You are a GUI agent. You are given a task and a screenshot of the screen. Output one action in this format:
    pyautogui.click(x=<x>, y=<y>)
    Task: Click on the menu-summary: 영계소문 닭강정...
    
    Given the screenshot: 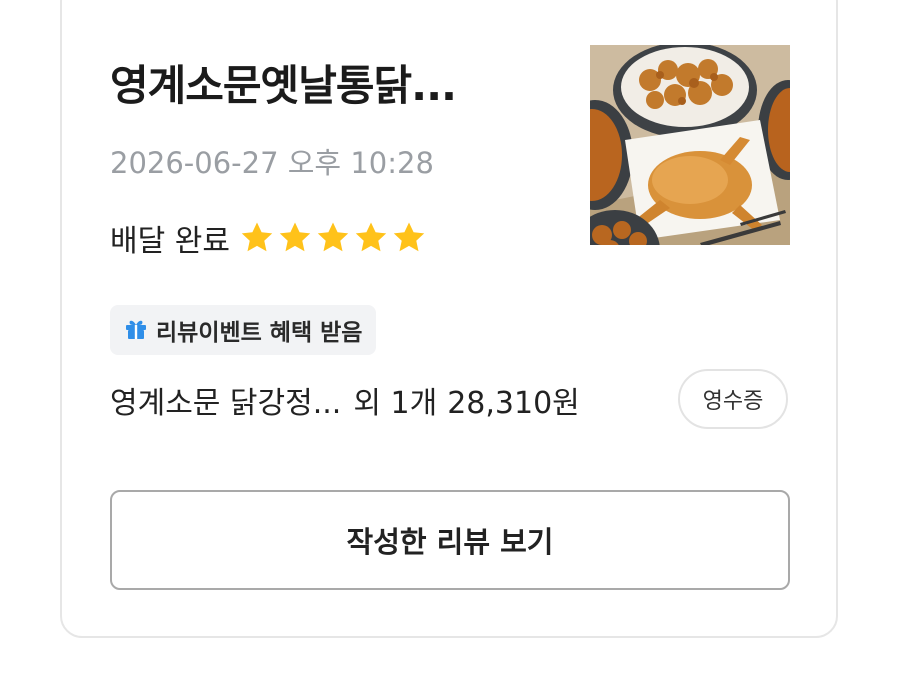 What is the action you would take?
    pyautogui.click(x=226, y=403)
    